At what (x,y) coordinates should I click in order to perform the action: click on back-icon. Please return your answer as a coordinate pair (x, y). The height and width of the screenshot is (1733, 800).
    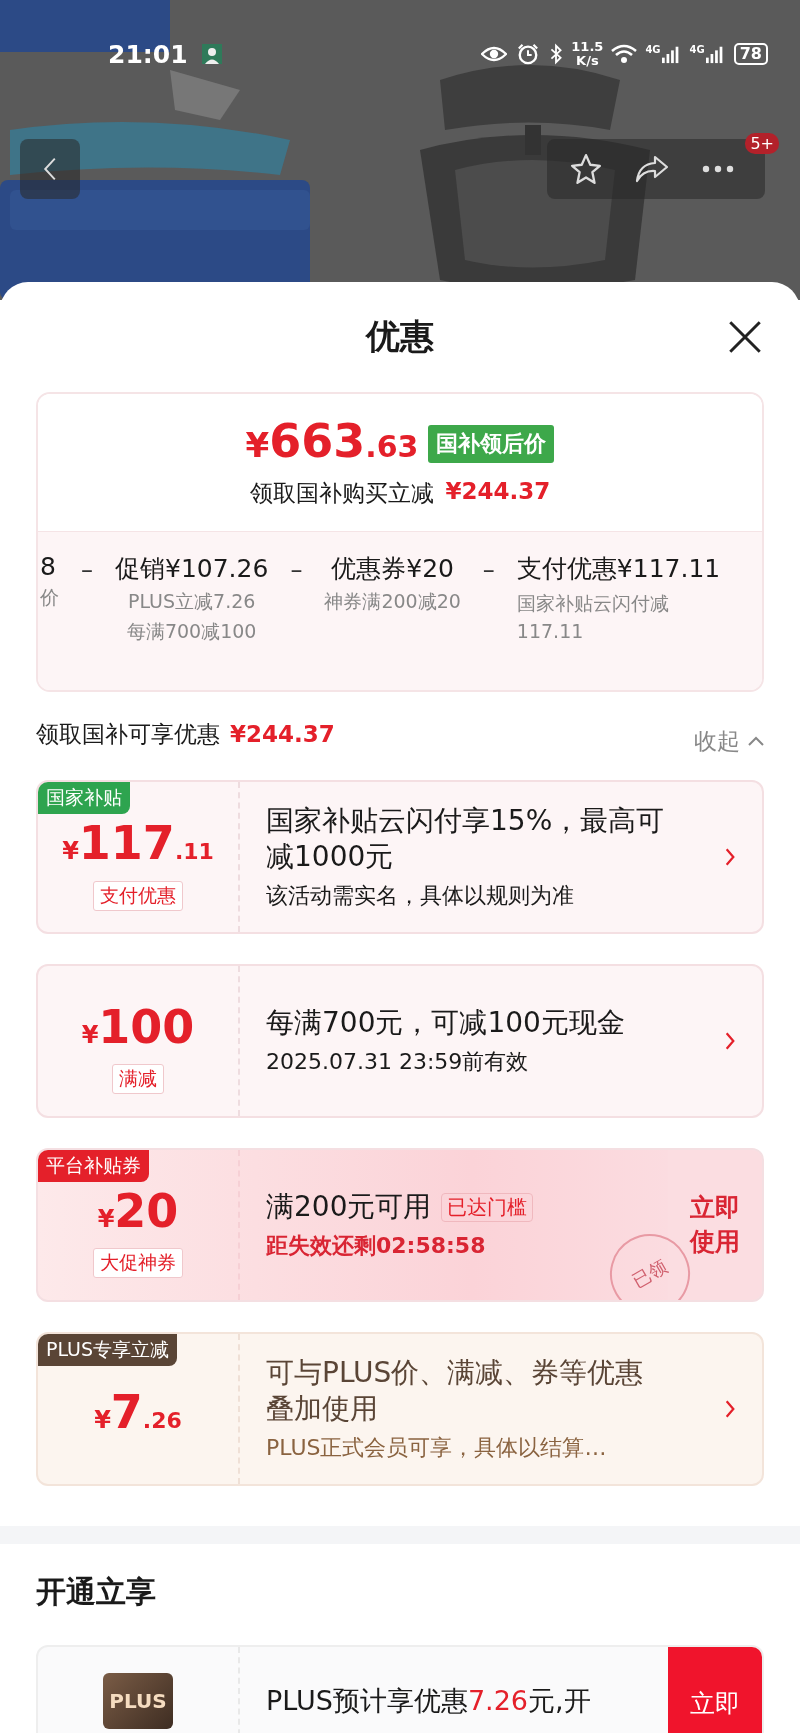
    Looking at the image, I should click on (50, 169).